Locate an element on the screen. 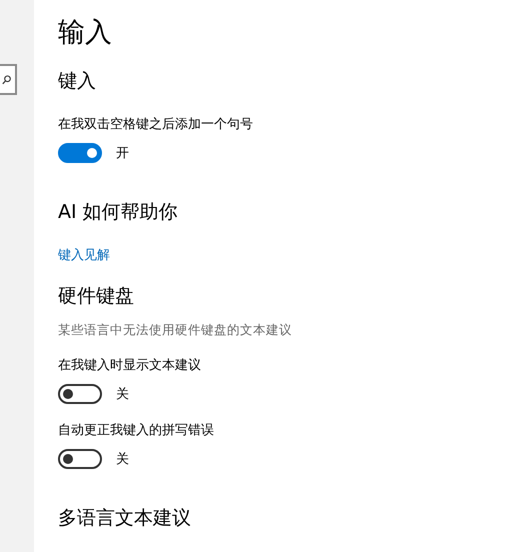  description-text: 某些语言中无法使用硬件键盘的文本建议 is located at coordinates (175, 330).